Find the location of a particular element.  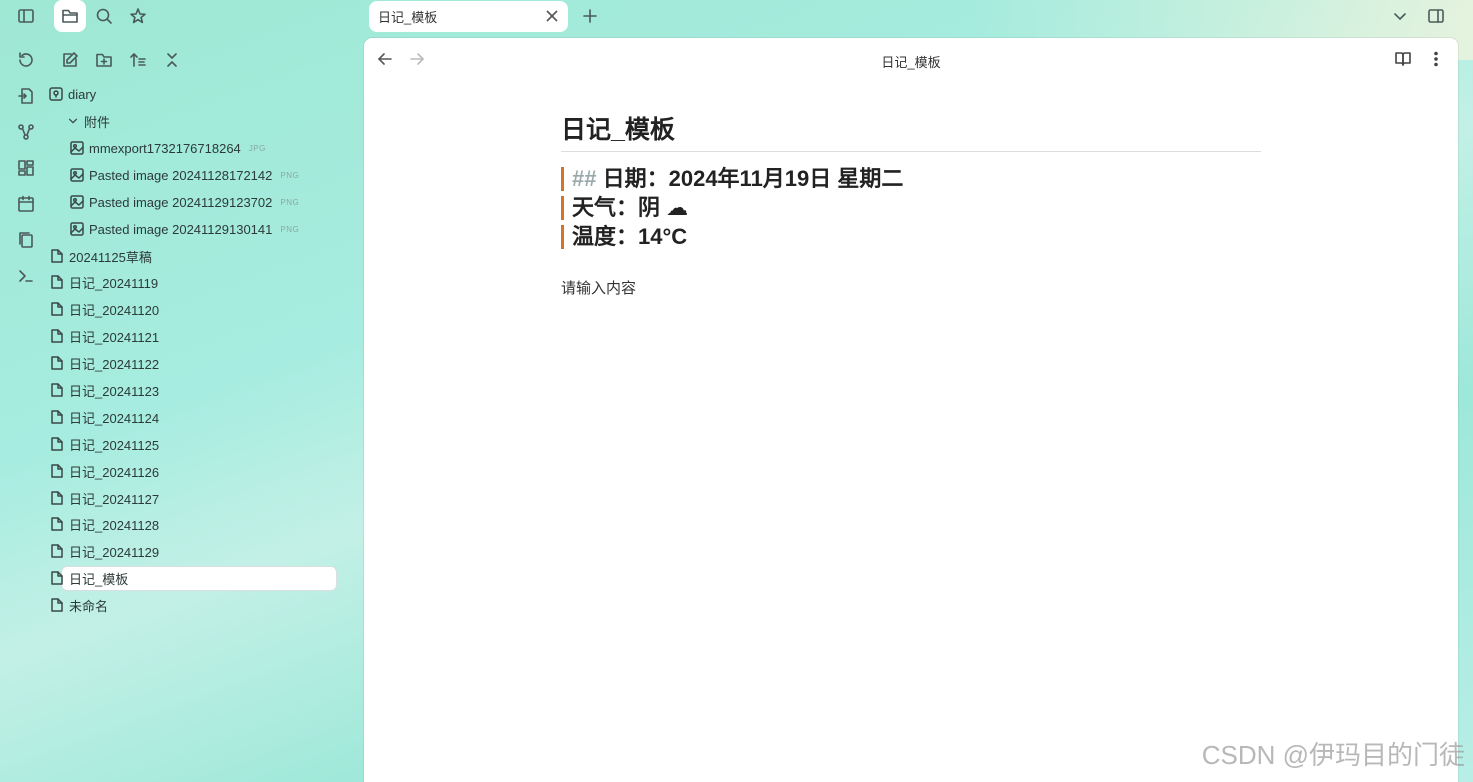

file-name: 日记_20241125 is located at coordinates (114, 445).